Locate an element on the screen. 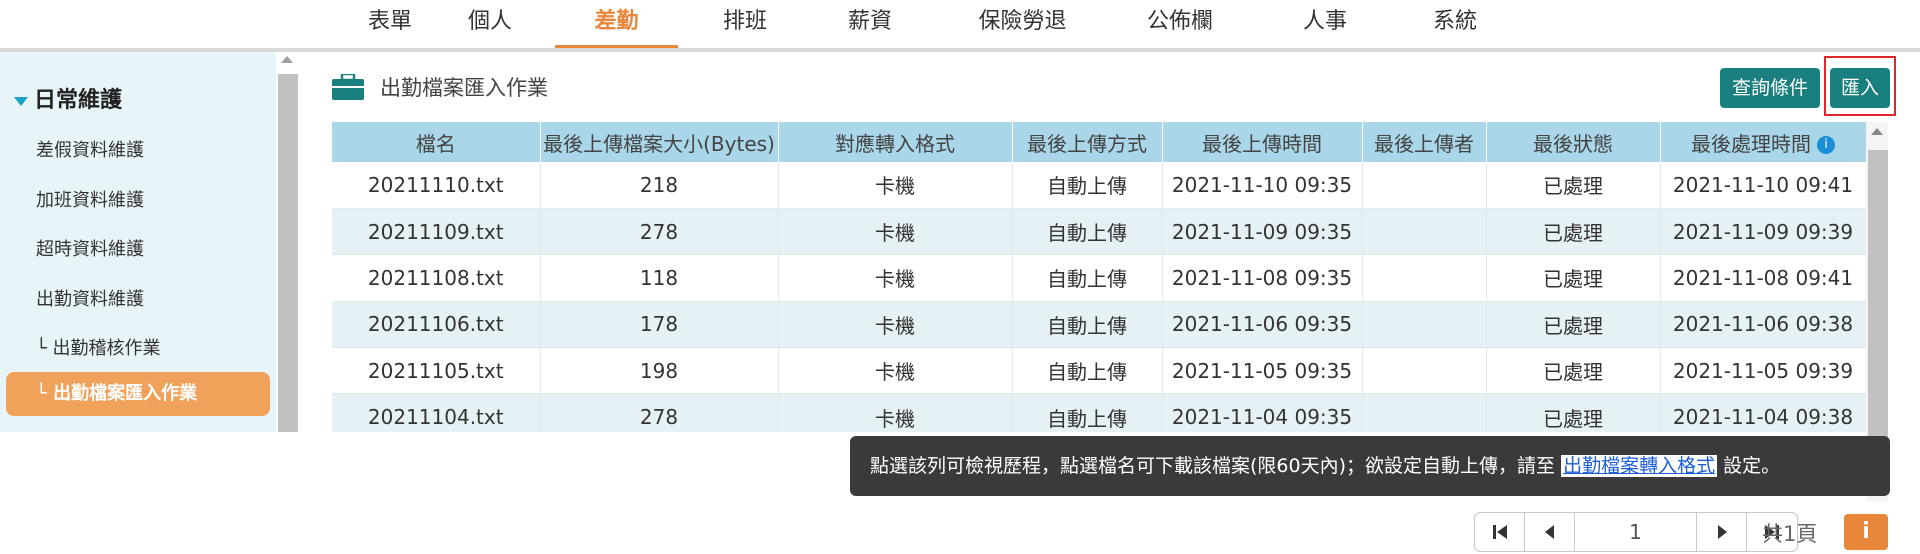  page-number-input: 1 is located at coordinates (1636, 532).